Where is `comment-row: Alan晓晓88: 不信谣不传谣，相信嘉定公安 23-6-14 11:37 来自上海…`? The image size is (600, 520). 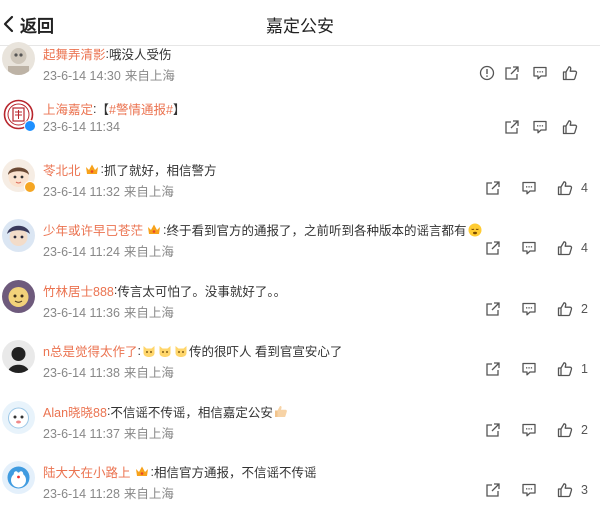
comment-row: Alan晓晓88: 不信谣不传谣，相信嘉定公安 23-6-14 11:37 来自上海… is located at coordinates (300, 427).